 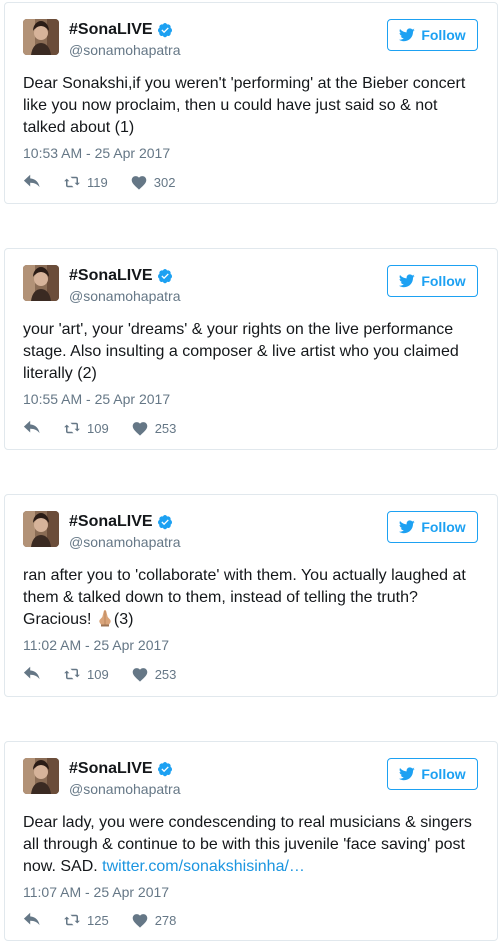 What do you see at coordinates (98, 920) in the screenshot?
I see `retweet-count: 125` at bounding box center [98, 920].